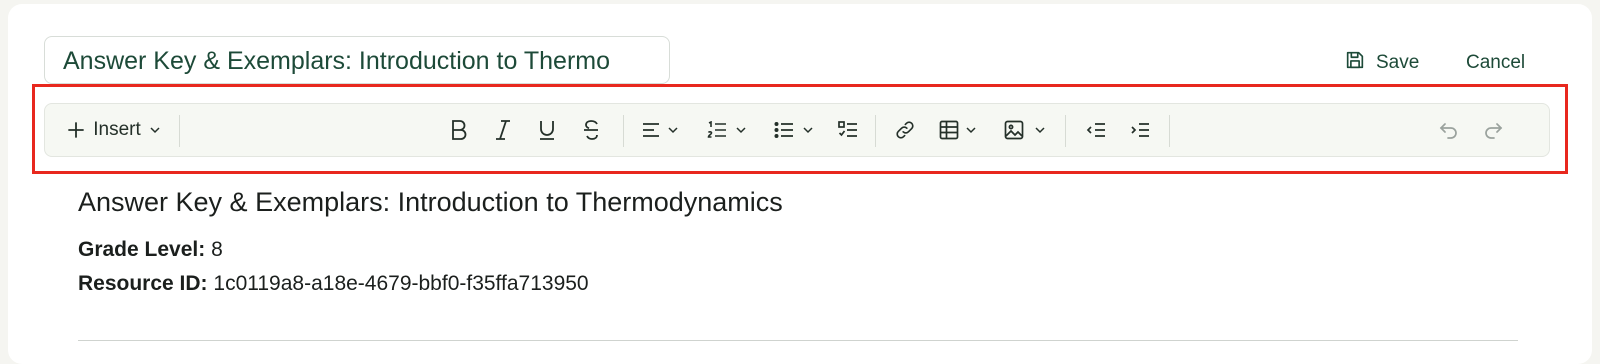 This screenshot has width=1600, height=364. I want to click on divider-line, so click(798, 340).